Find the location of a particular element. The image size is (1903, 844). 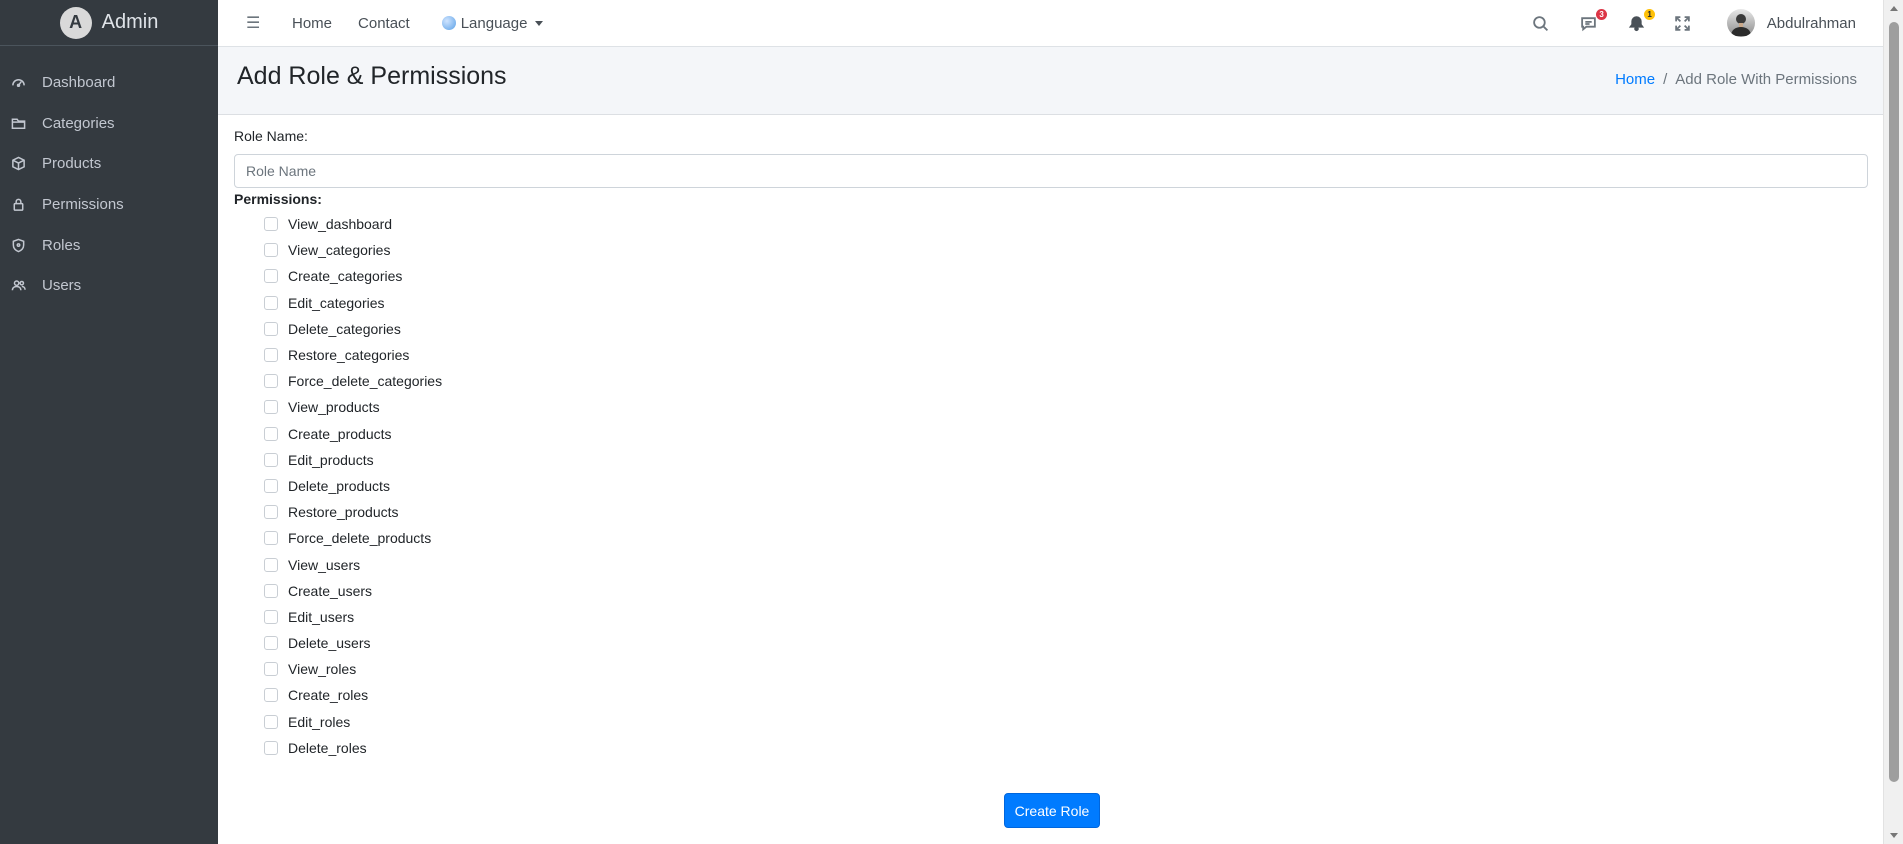

permission-label: Create_products is located at coordinates (340, 433).